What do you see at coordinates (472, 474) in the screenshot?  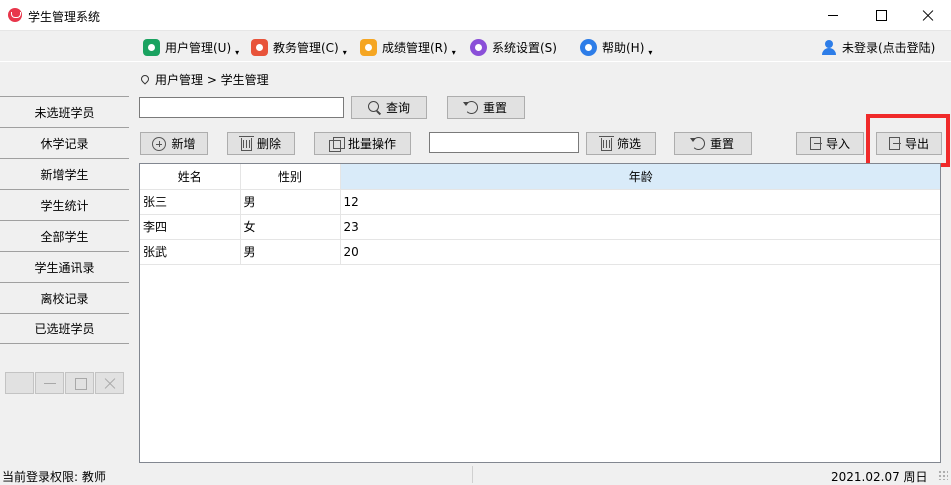 I see `status-divider` at bounding box center [472, 474].